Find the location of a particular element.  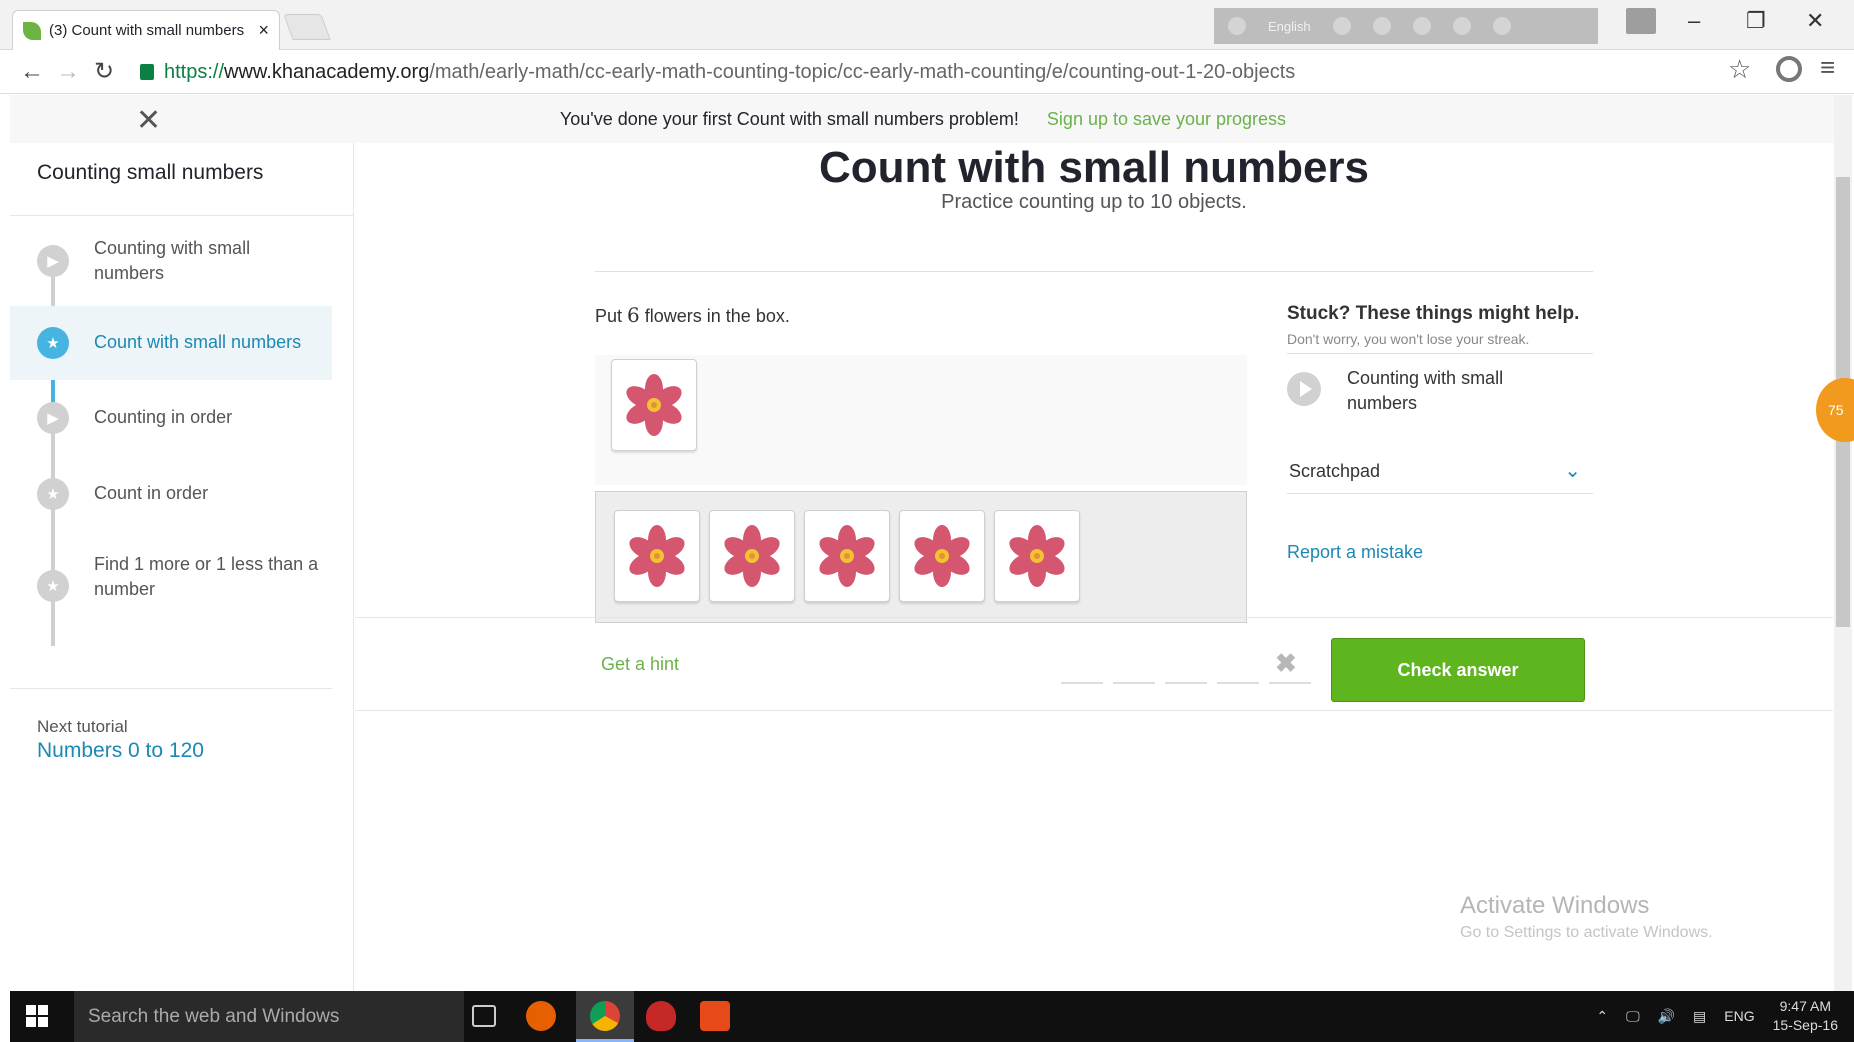

extension-language: English is located at coordinates (1289, 26).